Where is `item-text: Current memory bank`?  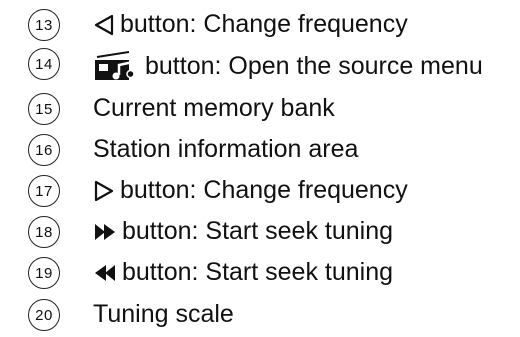 item-text: Current memory bank is located at coordinates (214, 108).